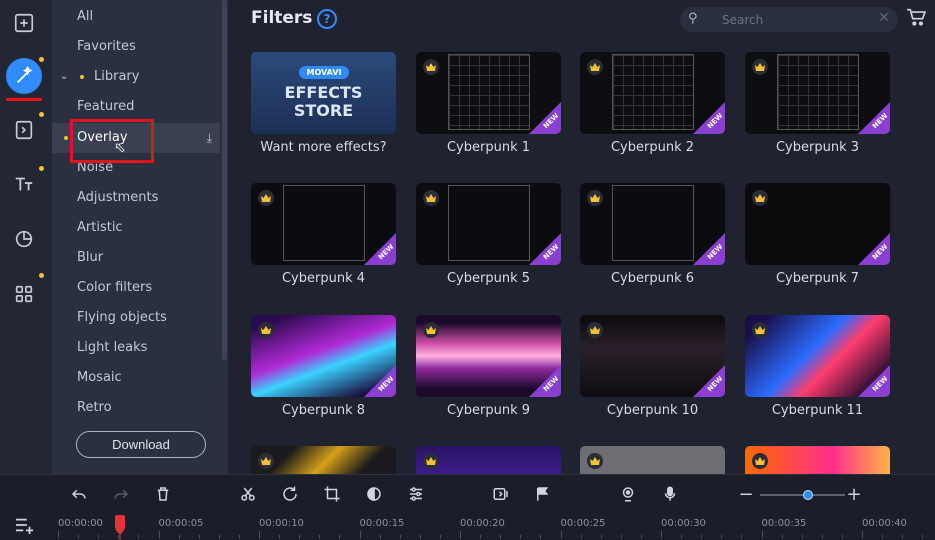 The width and height of the screenshot is (935, 540). Describe the element at coordinates (136, 228) in the screenshot. I see `category-artistic: Artistic` at that location.